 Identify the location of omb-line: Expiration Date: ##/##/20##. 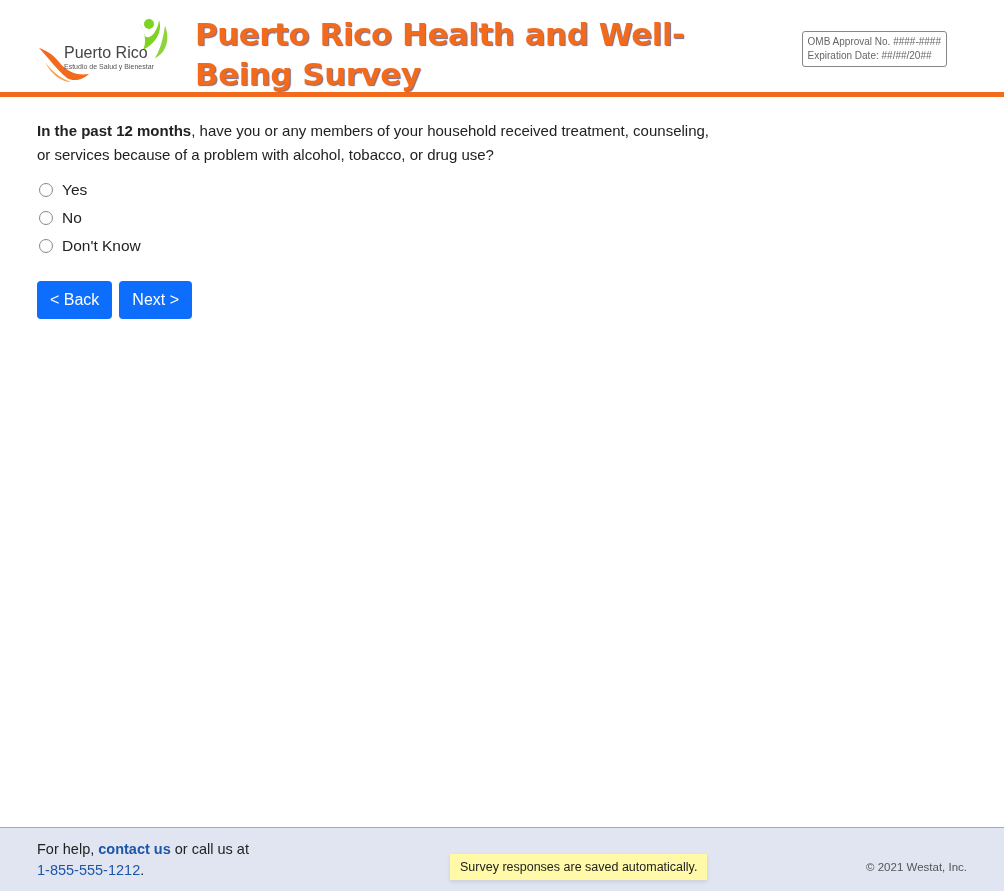
(870, 56).